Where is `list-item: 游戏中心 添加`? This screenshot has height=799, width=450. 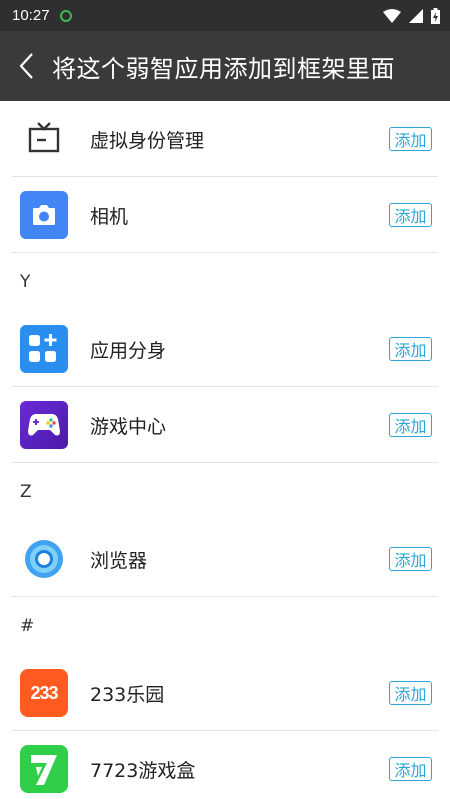
list-item: 游戏中心 添加 is located at coordinates (225, 425).